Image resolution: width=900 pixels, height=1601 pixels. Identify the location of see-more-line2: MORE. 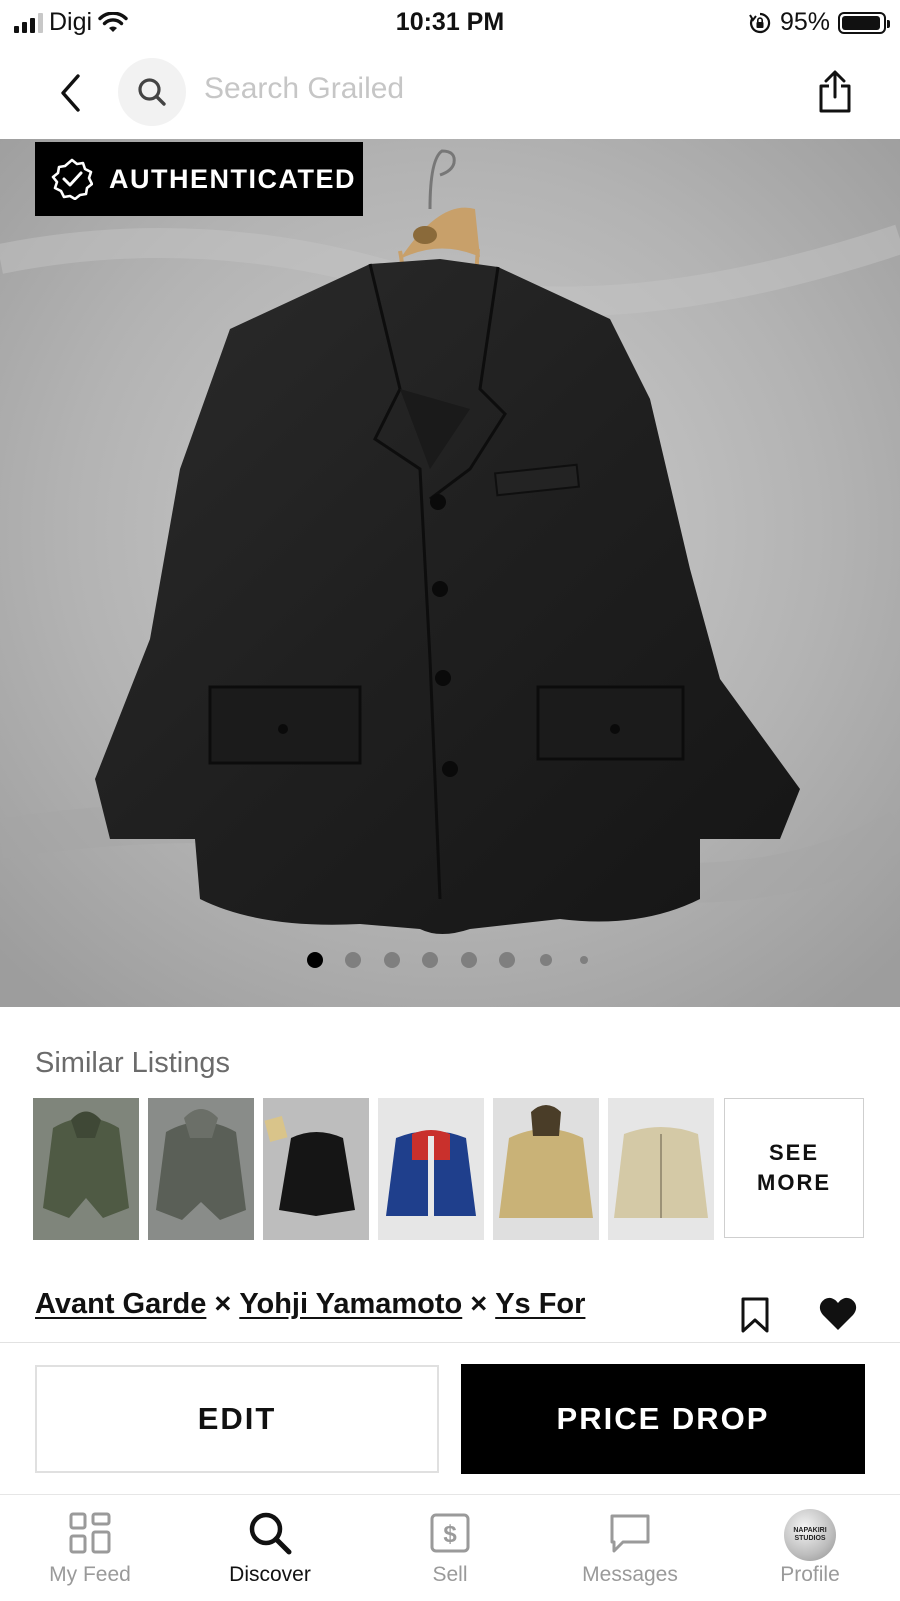
(794, 1182).